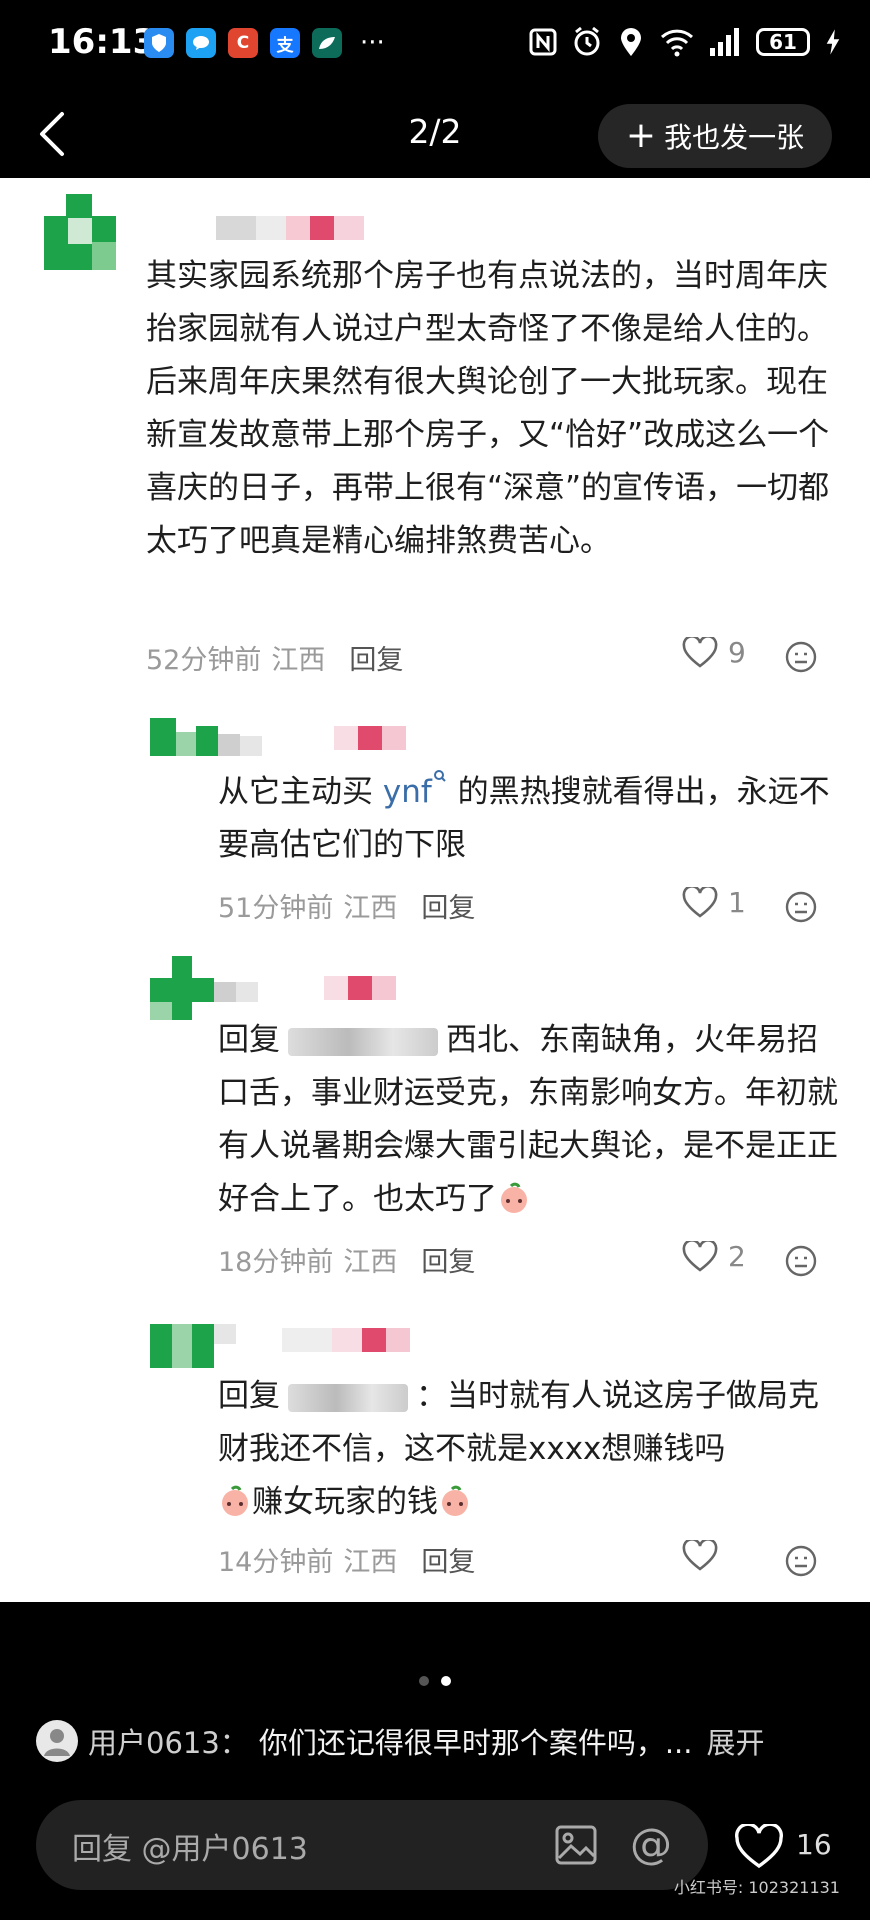 This screenshot has width=870, height=1920. I want to click on comment-text: 回复 ：当时就有人说这房子做局克财我还不信，这不就是xxxx想赚钱吗 赚女玩家的钱, so click(518, 1449).